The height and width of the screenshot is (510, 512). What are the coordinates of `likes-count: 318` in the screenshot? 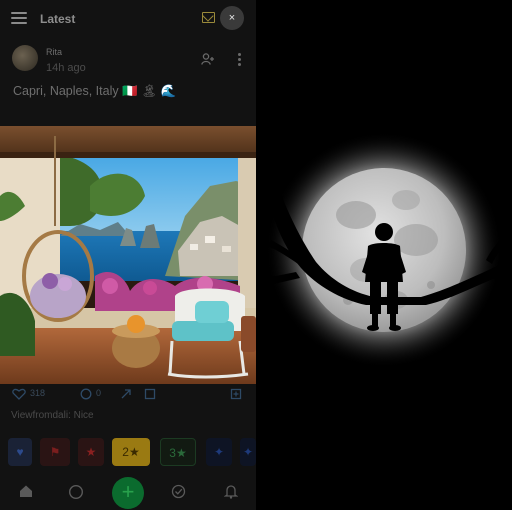 It's located at (38, 393).